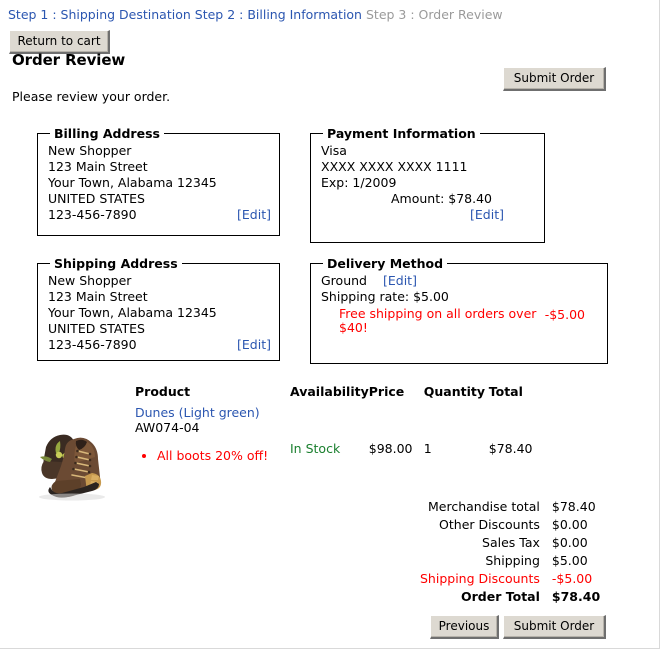 The image size is (660, 649). Describe the element at coordinates (489, 524) in the screenshot. I see `order-summary-label: Other Discounts` at that location.